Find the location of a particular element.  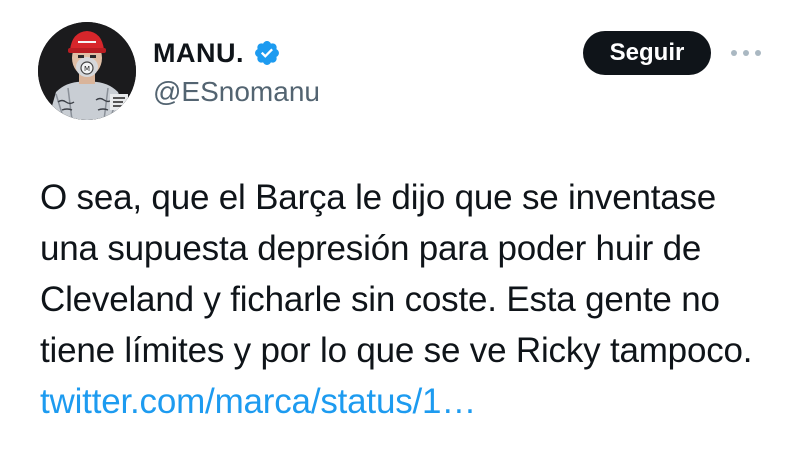

more-options-button is located at coordinates (746, 53).